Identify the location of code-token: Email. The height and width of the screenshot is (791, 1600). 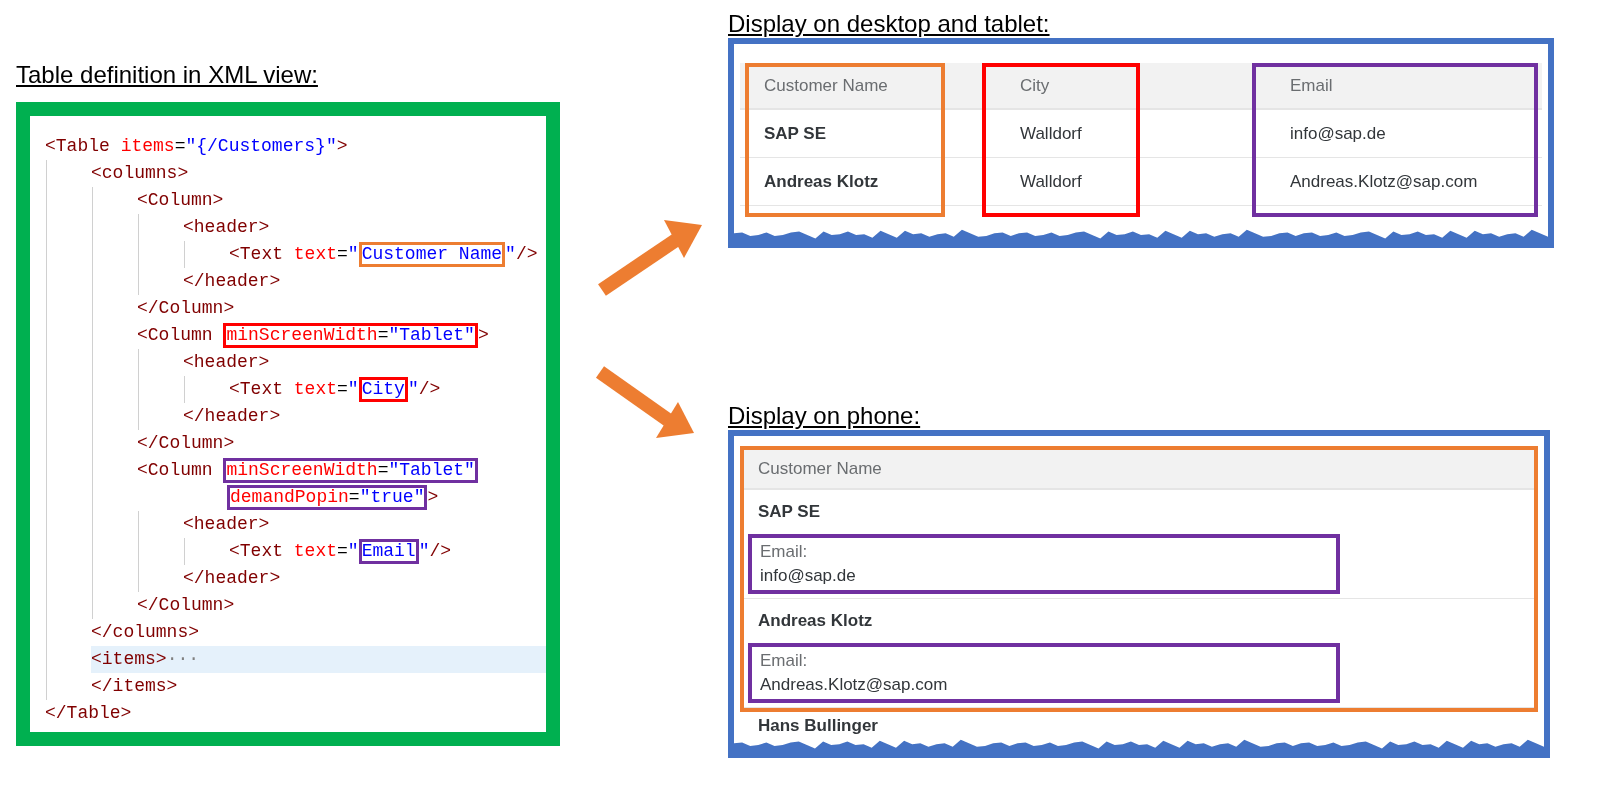
(388, 551).